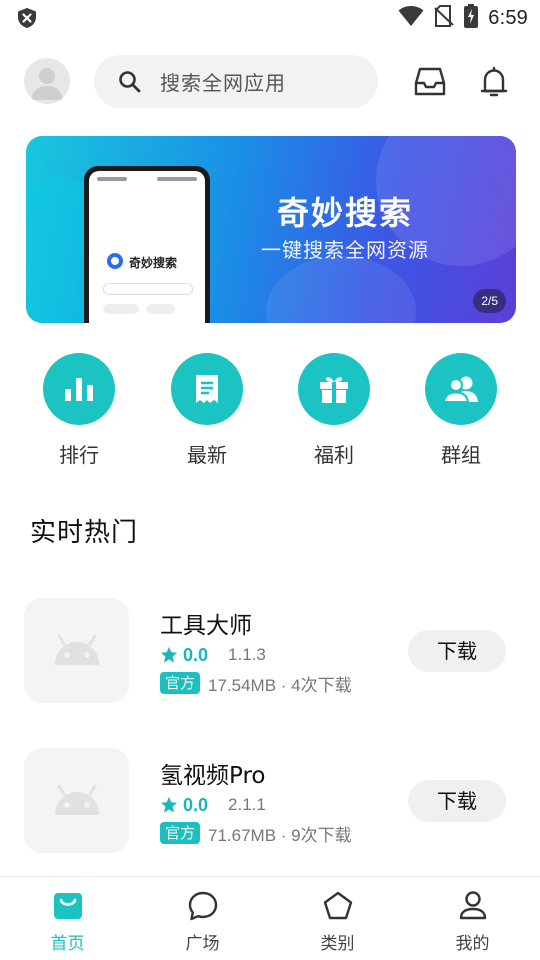 Image resolution: width=540 pixels, height=960 pixels. I want to click on section-title: 实时热门, so click(84, 533).